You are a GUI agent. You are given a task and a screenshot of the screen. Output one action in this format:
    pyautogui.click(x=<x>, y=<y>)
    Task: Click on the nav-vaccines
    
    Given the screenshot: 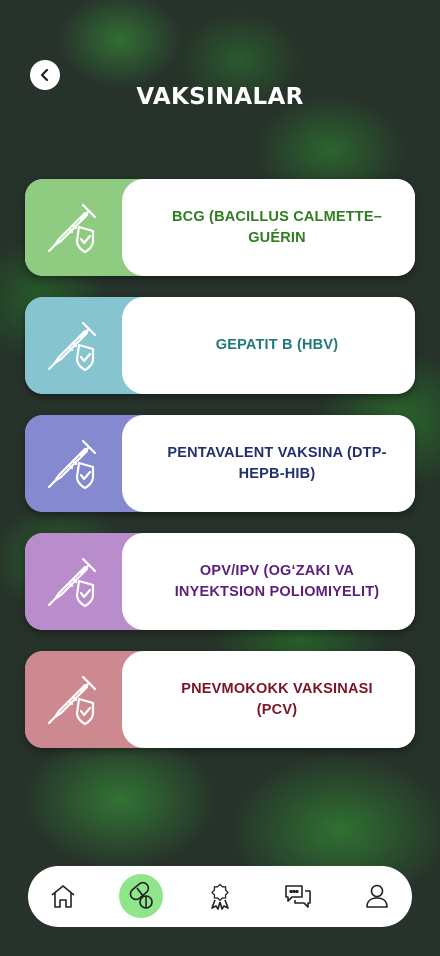 What is the action you would take?
    pyautogui.click(x=141, y=896)
    